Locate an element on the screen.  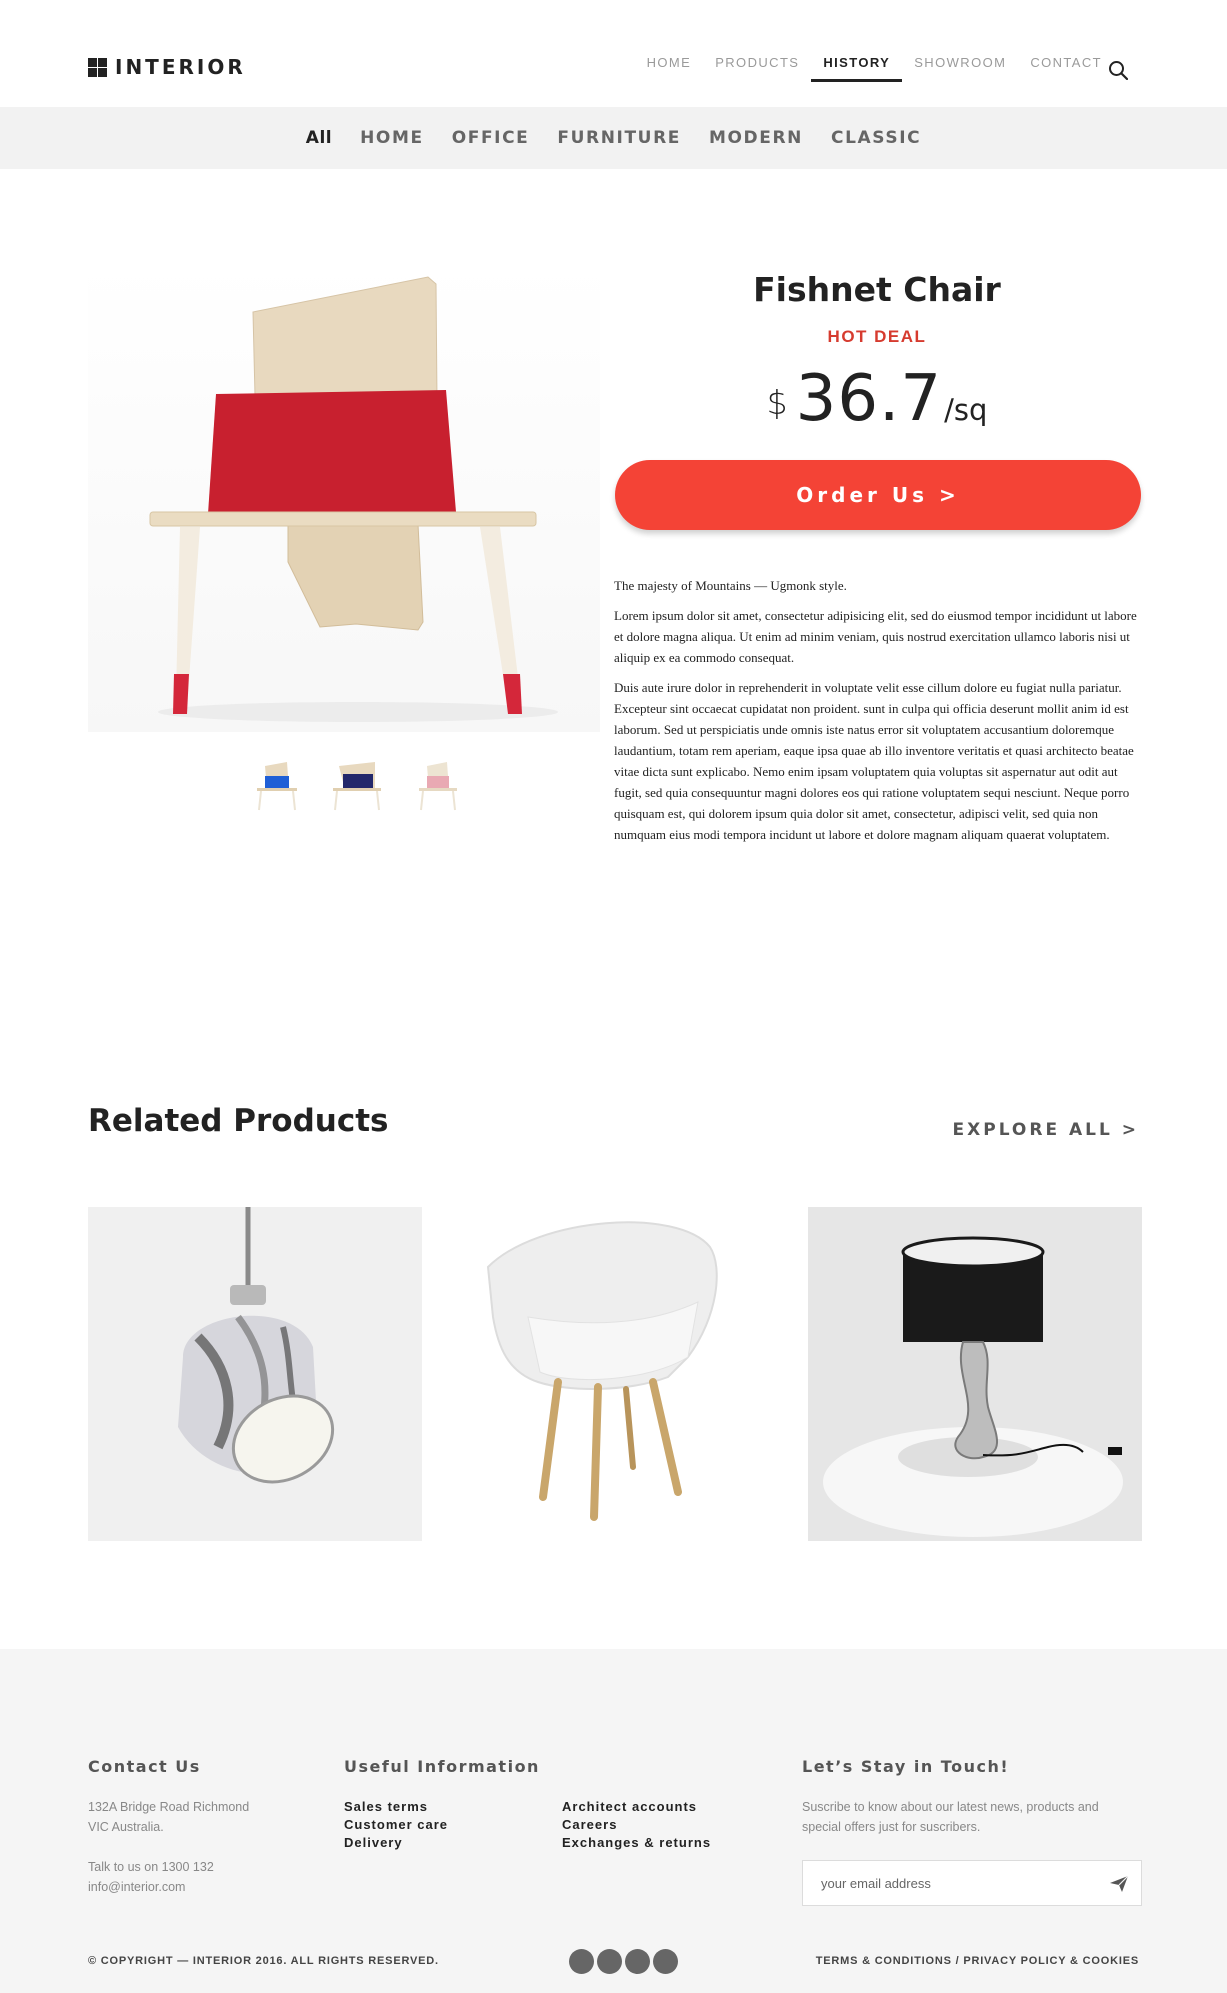
category-all: All is located at coordinates (319, 138).